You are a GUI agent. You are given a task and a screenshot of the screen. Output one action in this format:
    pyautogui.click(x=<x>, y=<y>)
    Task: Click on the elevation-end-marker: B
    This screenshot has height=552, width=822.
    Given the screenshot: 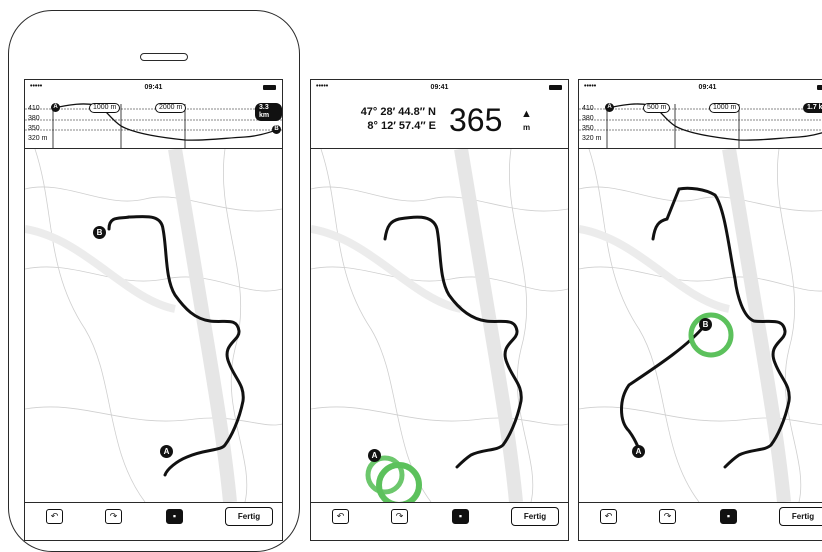 What is the action you would take?
    pyautogui.click(x=276, y=129)
    